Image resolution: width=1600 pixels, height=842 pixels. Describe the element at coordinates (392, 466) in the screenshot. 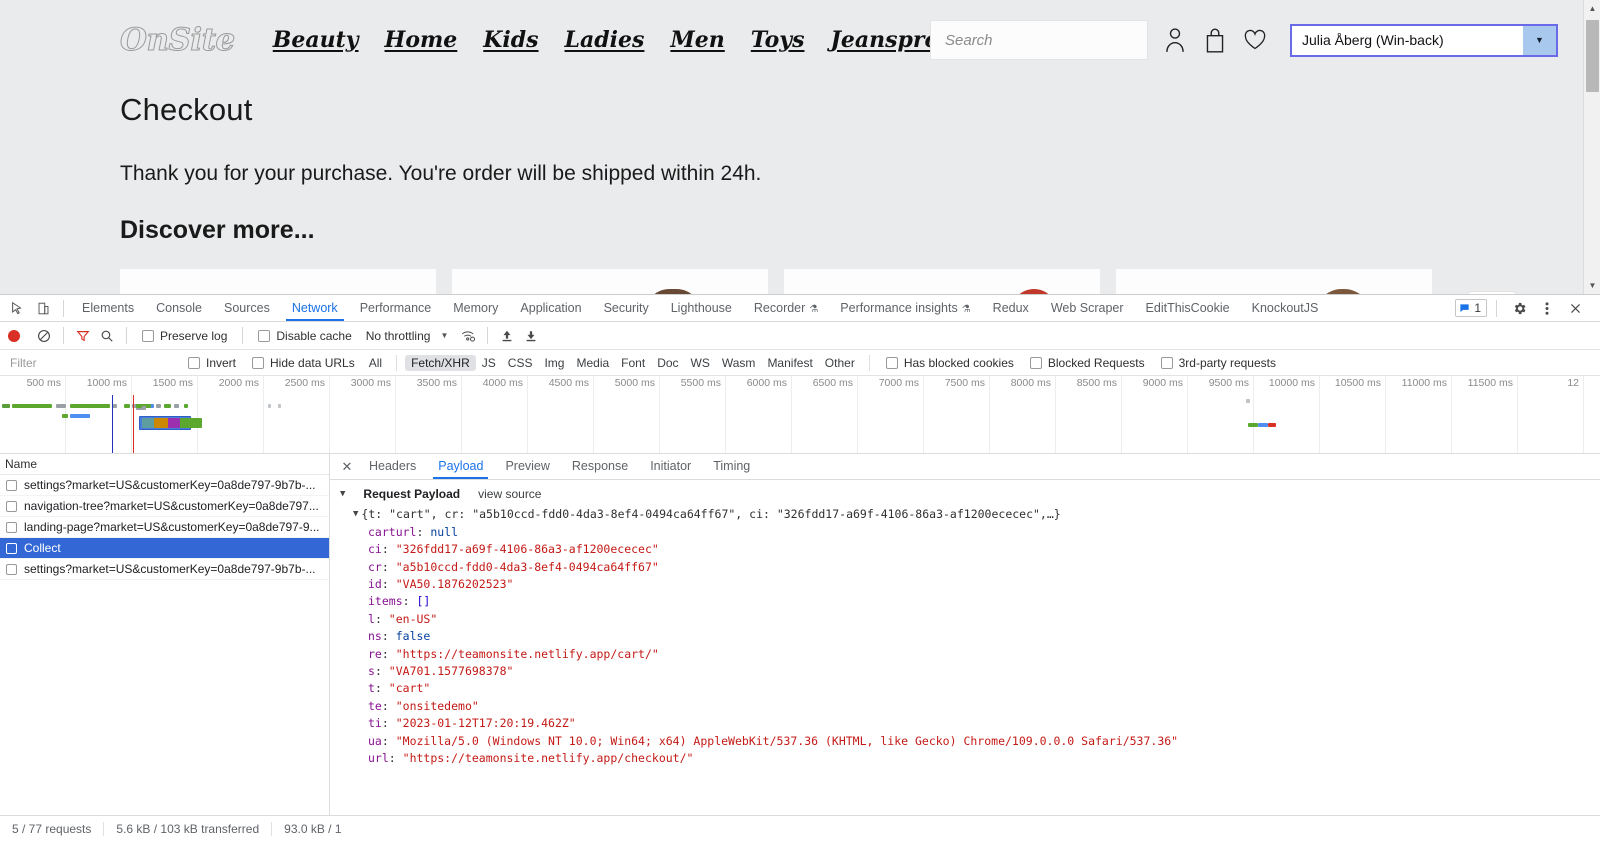

I see `detail-tab-headers: Headers` at that location.